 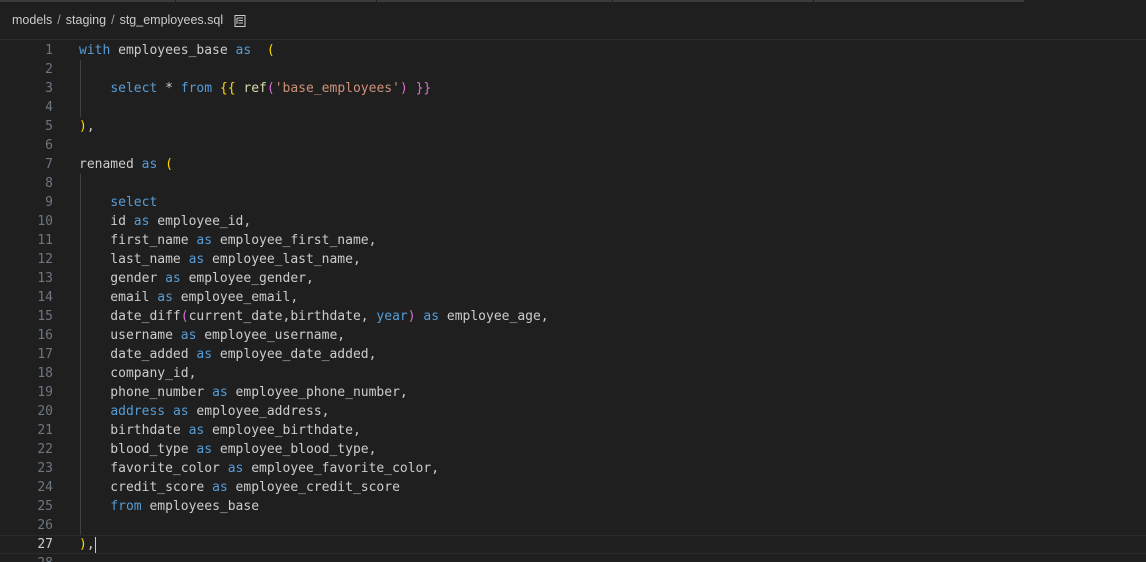 What do you see at coordinates (573, 430) in the screenshot?
I see `code-line: 21 birthdate as employee_birthdate,` at bounding box center [573, 430].